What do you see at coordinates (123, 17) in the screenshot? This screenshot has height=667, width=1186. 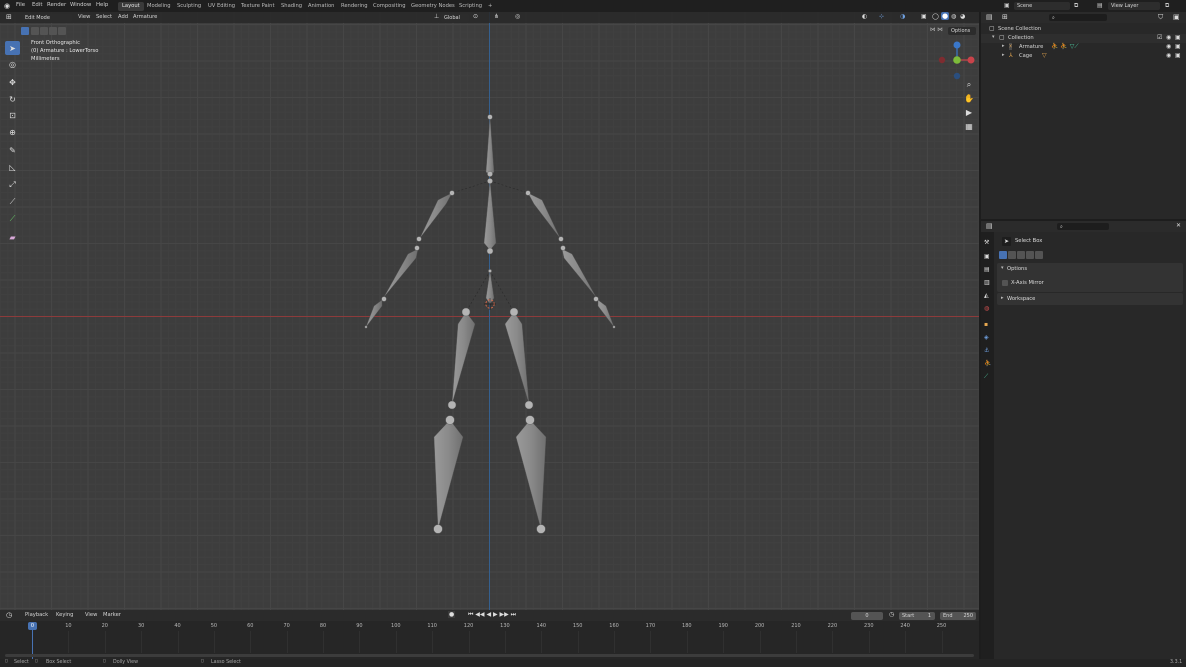 I see `menu-add: Add` at bounding box center [123, 17].